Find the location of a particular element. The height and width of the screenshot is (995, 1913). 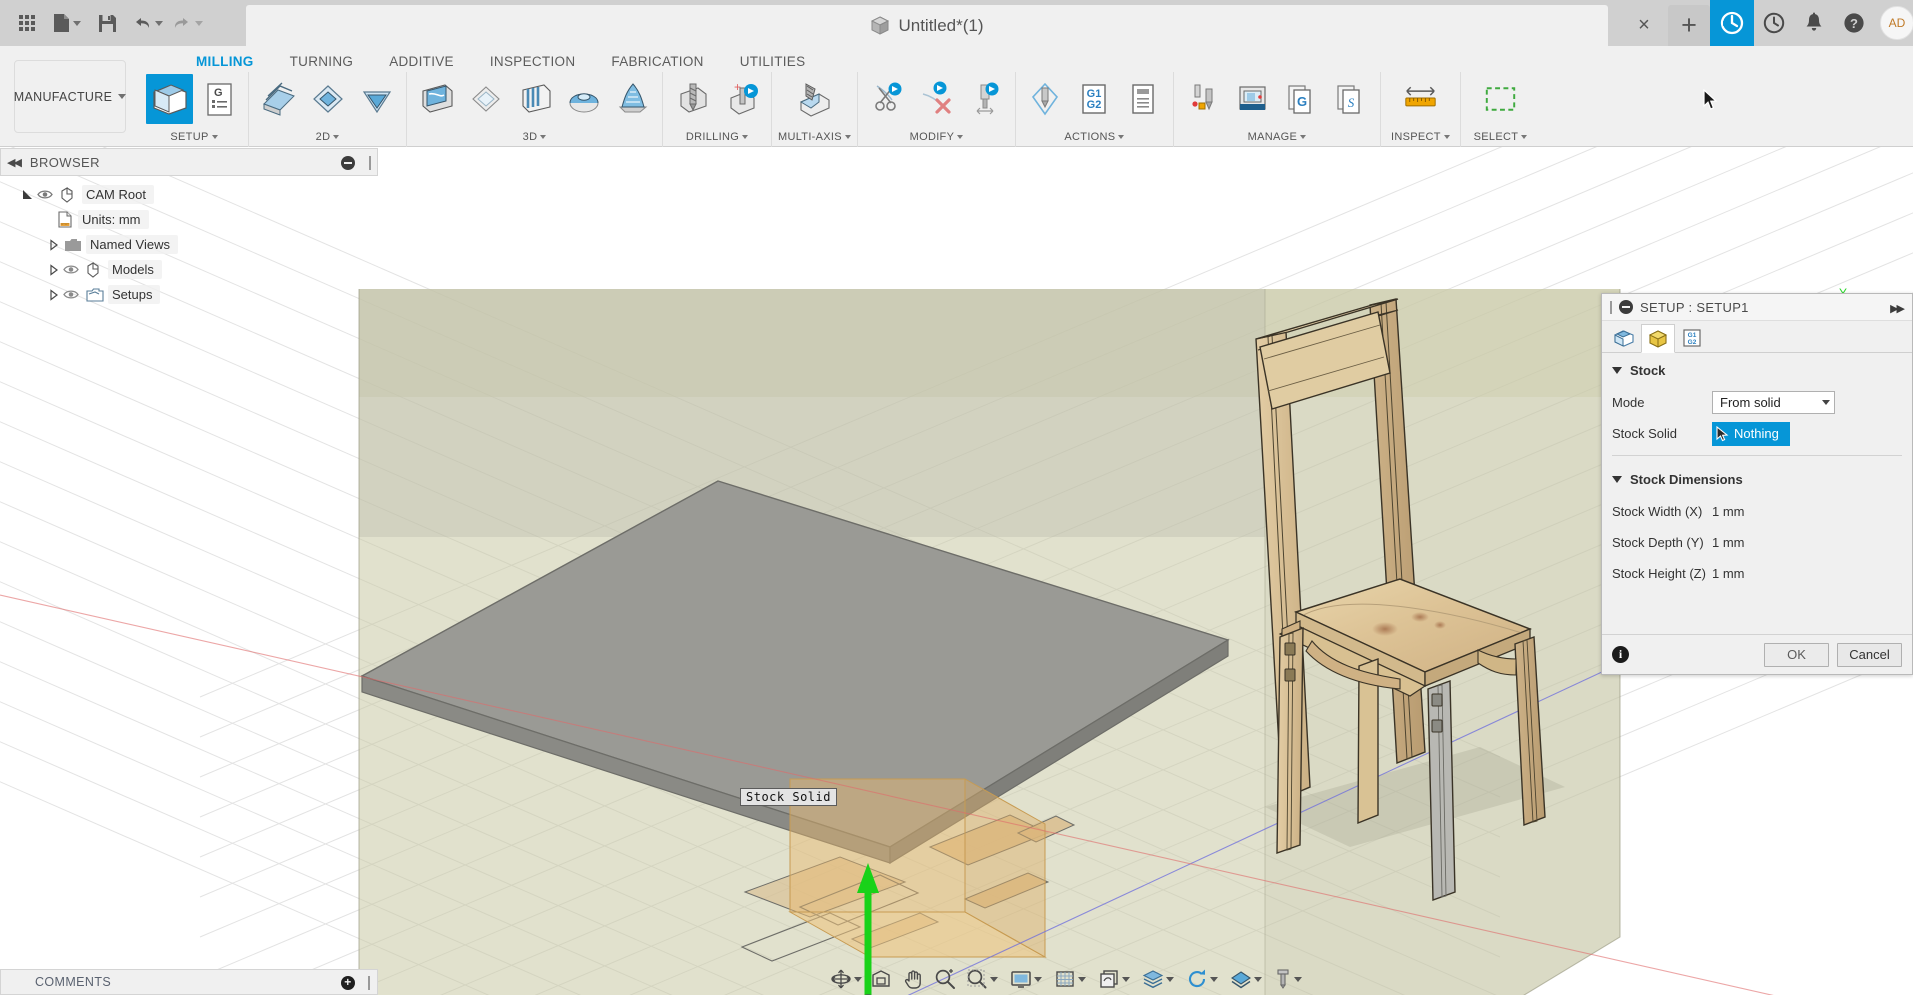

avatar: AD is located at coordinates (1896, 23).